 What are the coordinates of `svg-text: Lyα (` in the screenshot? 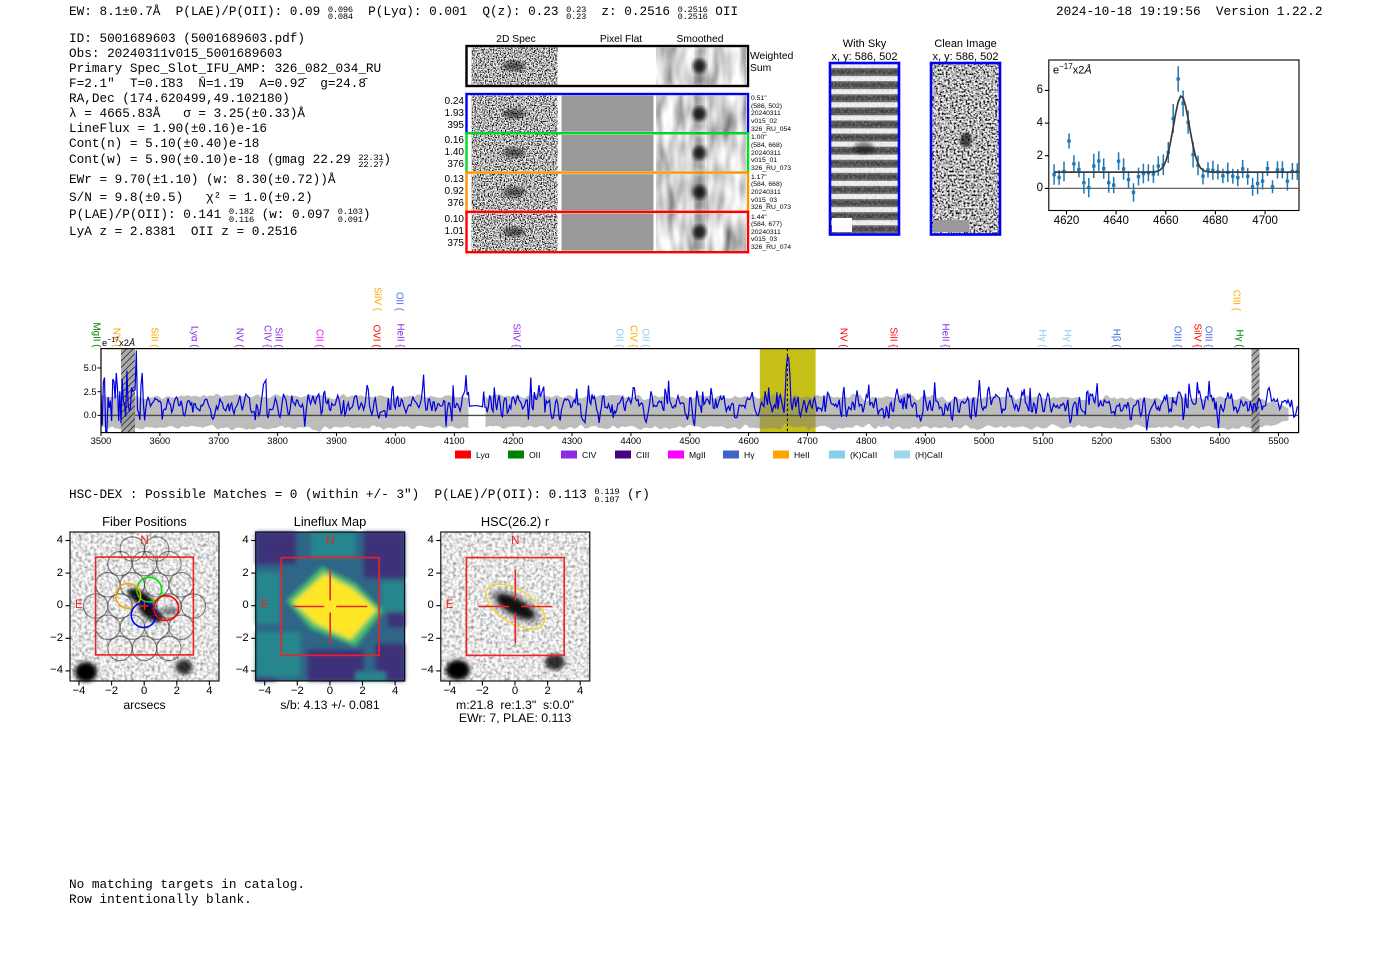 It's located at (194, 337).